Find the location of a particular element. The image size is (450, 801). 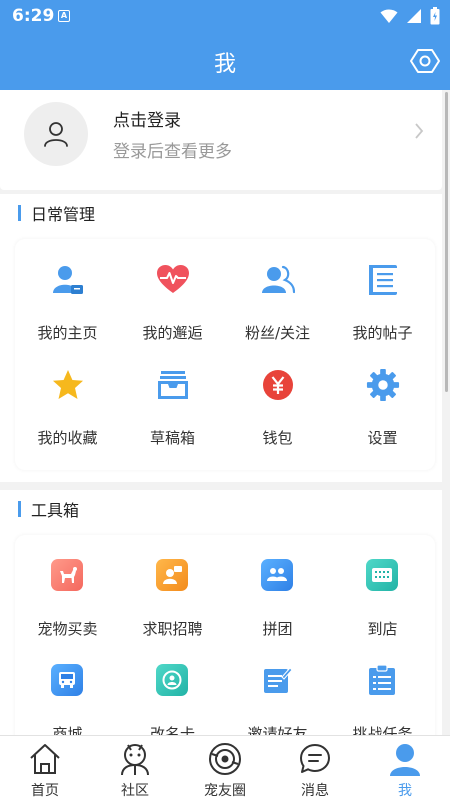

signal-icon is located at coordinates (414, 16).